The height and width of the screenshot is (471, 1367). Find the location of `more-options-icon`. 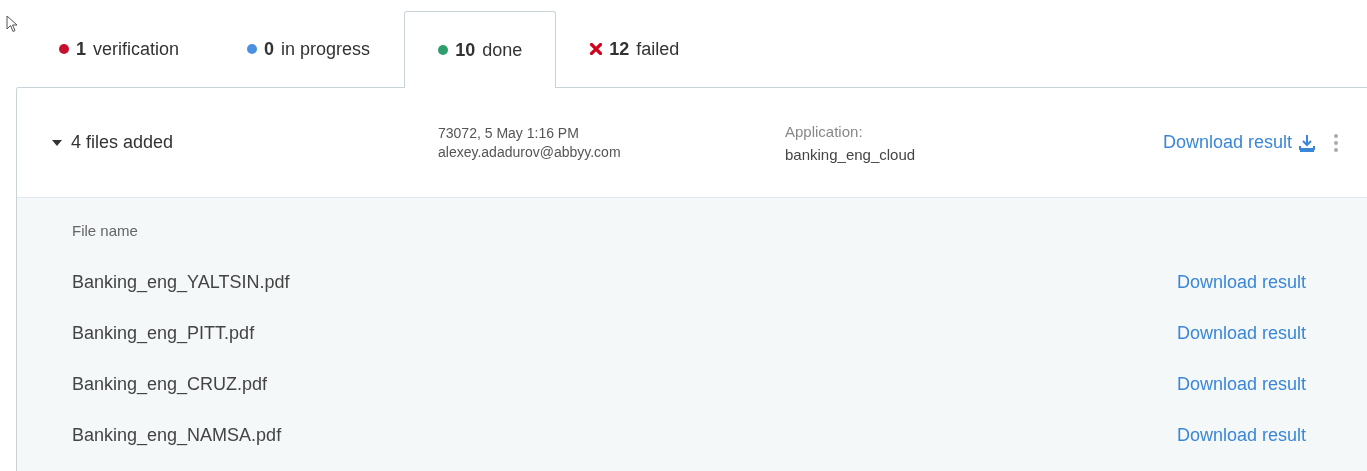

more-options-icon is located at coordinates (1336, 142).